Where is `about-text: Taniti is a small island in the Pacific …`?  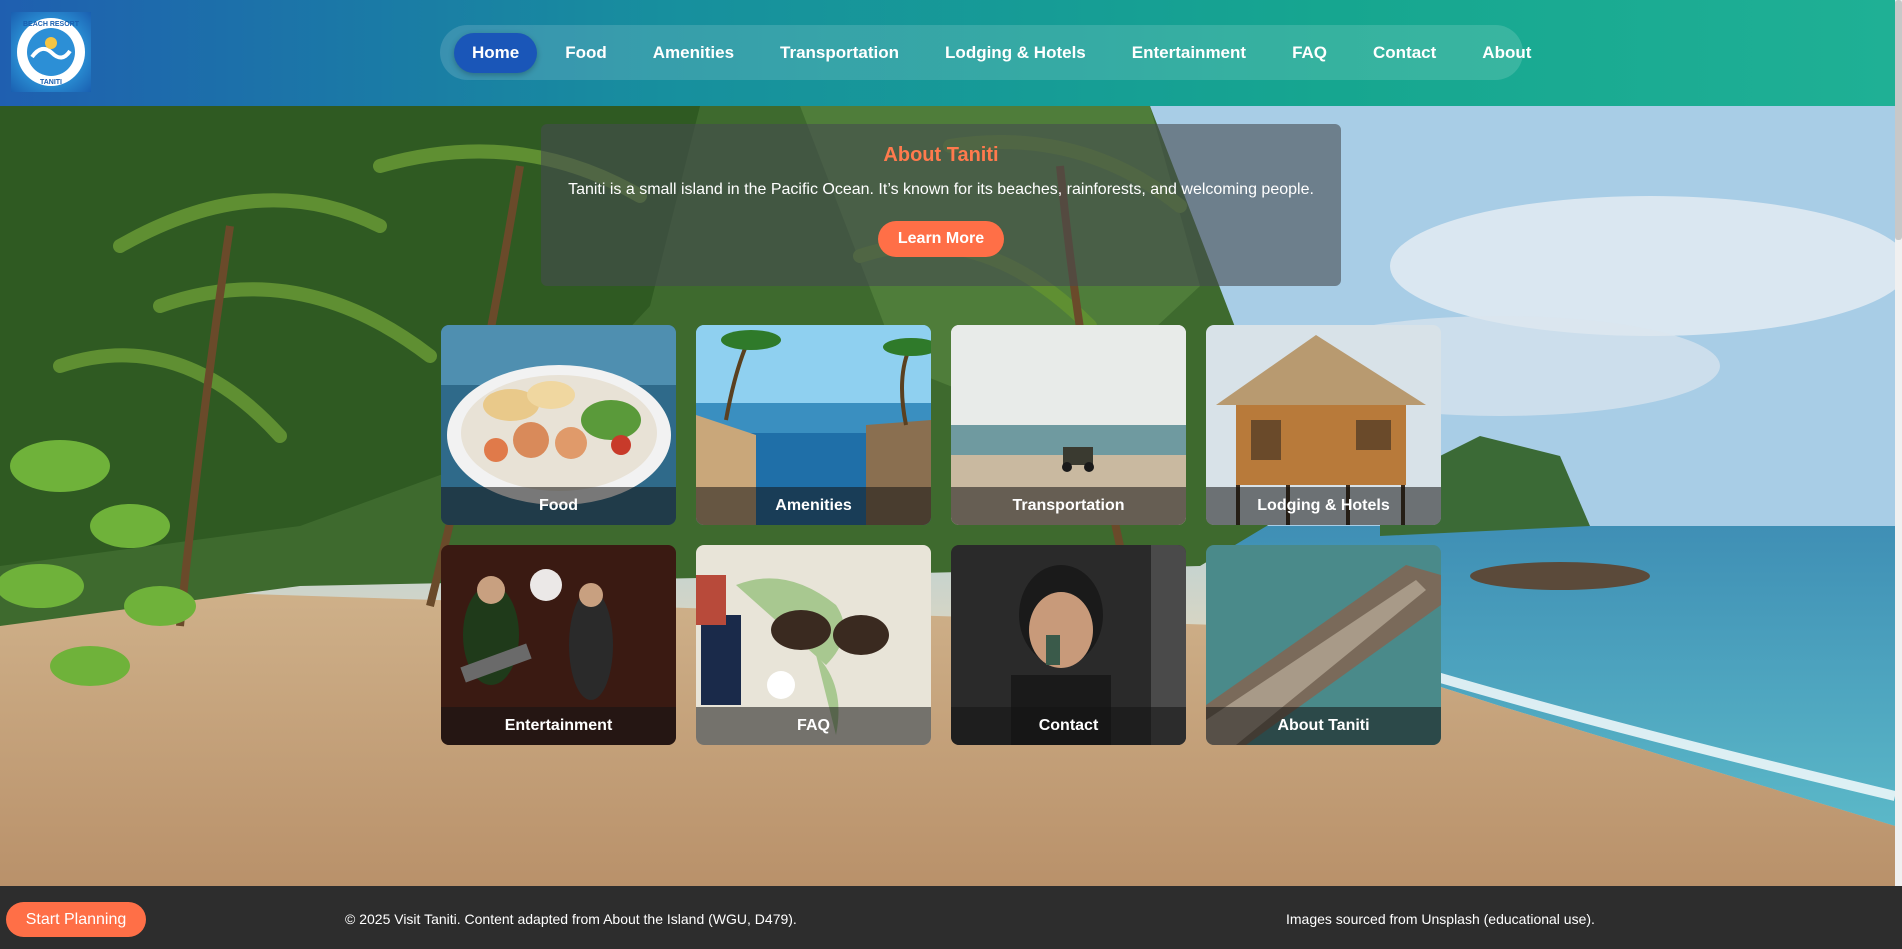 about-text: Taniti is a small island in the Pacific … is located at coordinates (941, 189).